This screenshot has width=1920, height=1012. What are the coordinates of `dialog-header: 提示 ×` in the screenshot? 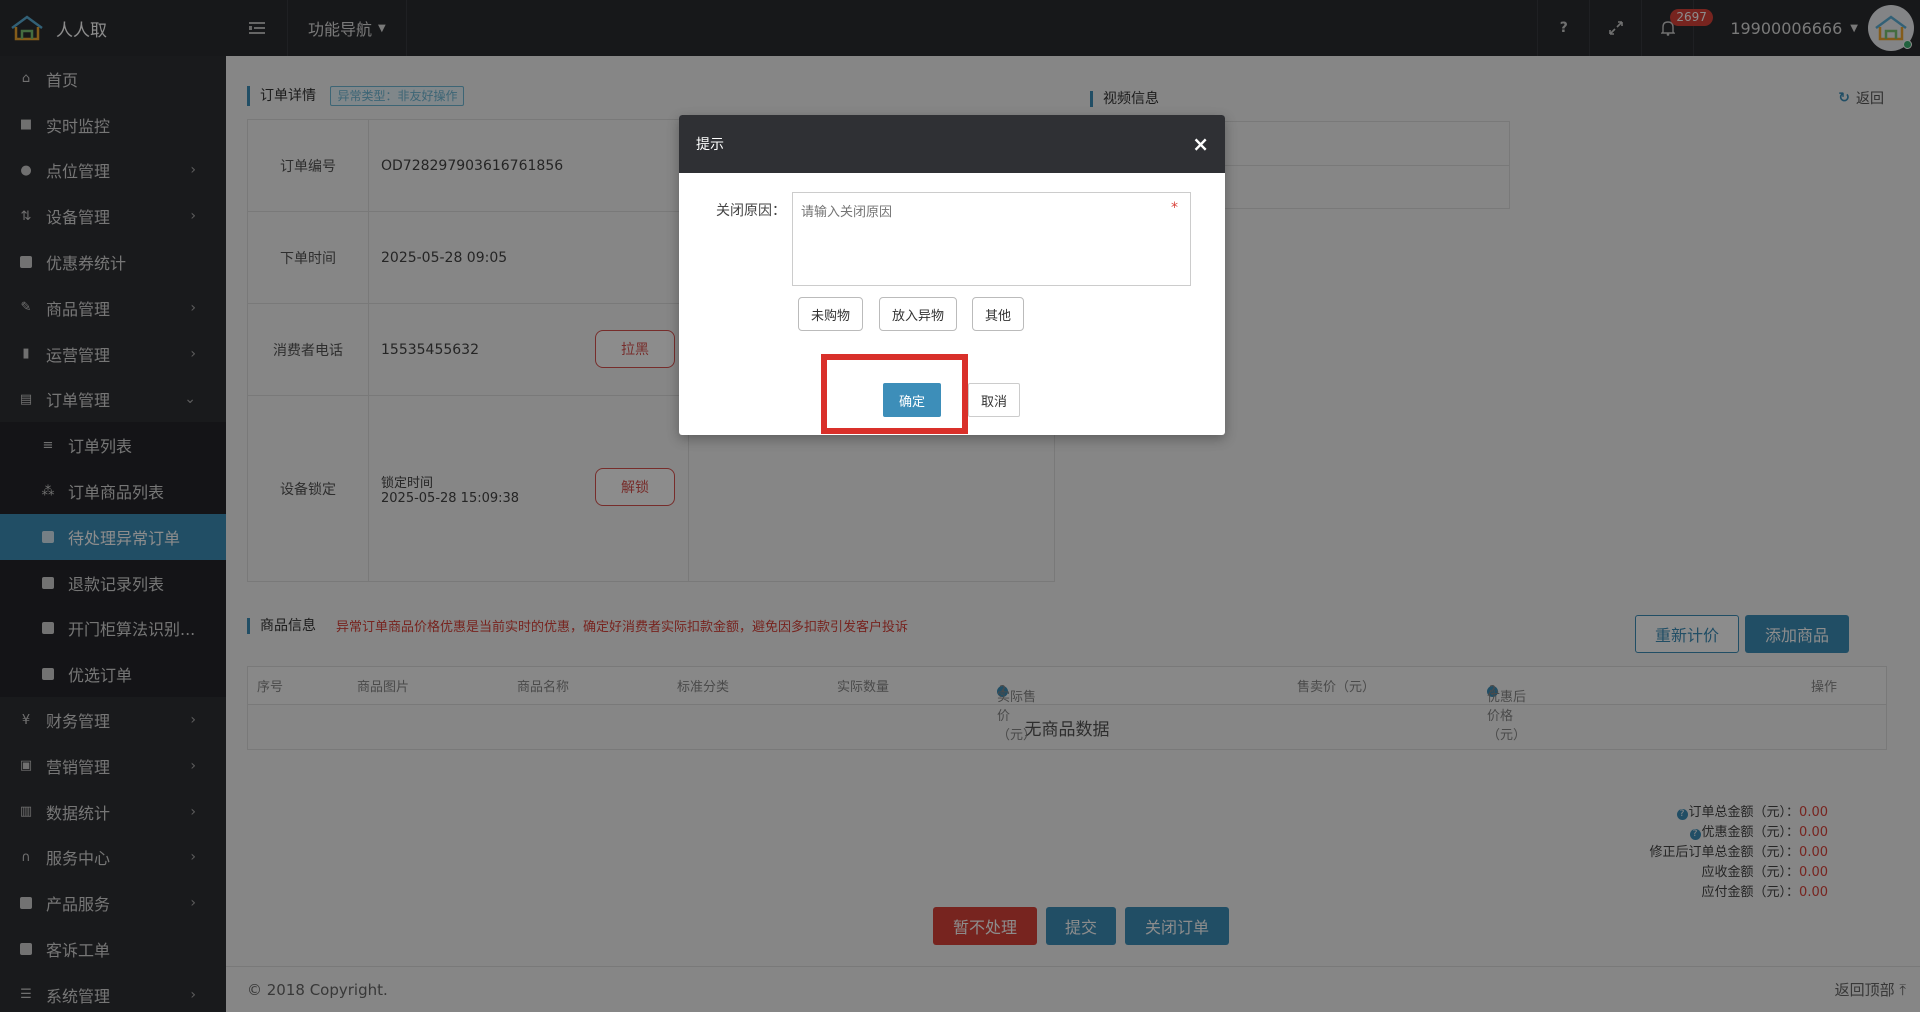 It's located at (952, 144).